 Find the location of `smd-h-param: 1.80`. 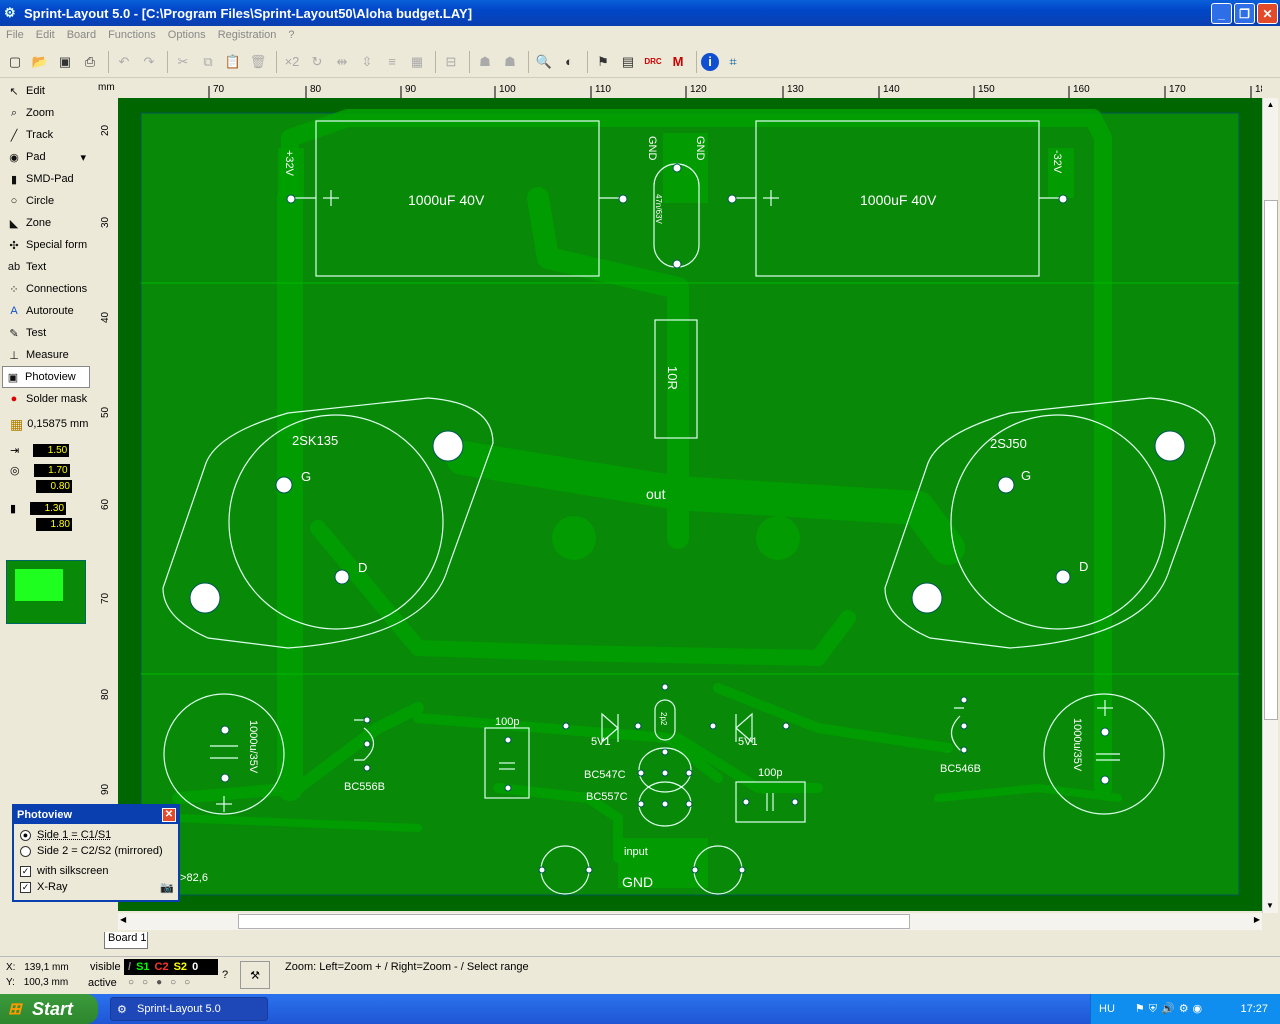

smd-h-param: 1.80 is located at coordinates (47, 524).